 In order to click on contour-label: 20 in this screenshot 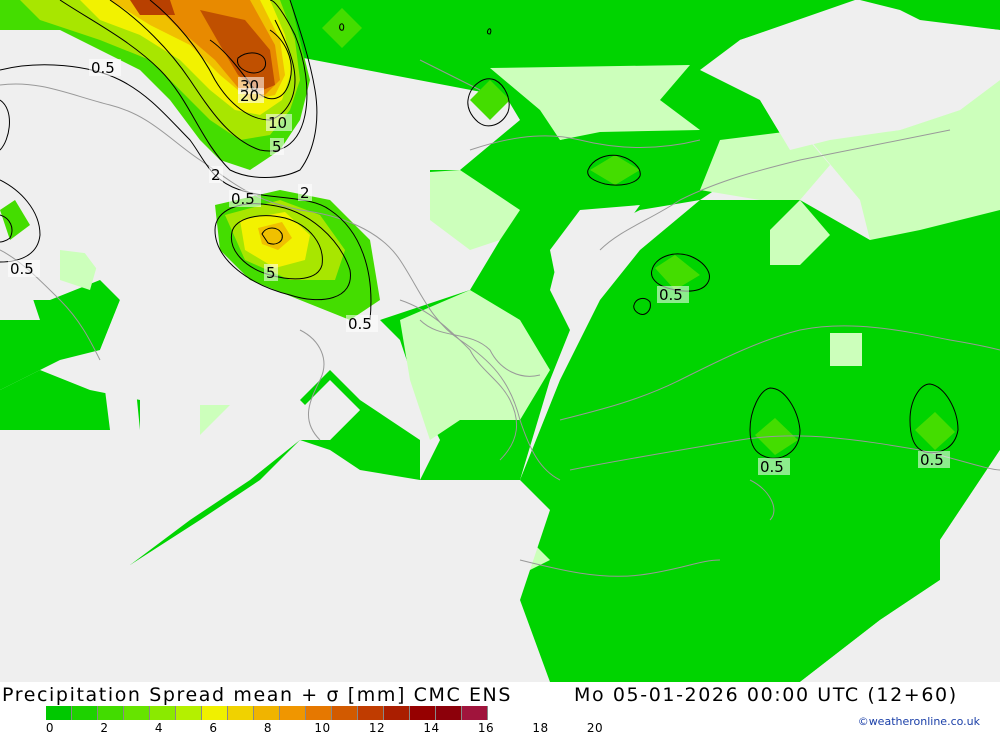, I will do `click(249, 96)`.